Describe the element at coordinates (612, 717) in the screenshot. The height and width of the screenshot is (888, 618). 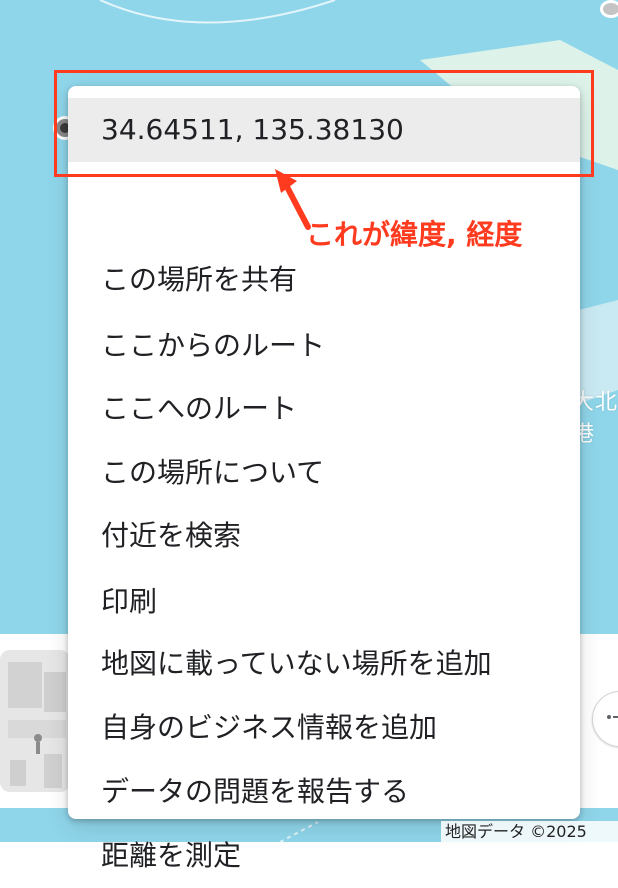
I see `control-icon` at that location.